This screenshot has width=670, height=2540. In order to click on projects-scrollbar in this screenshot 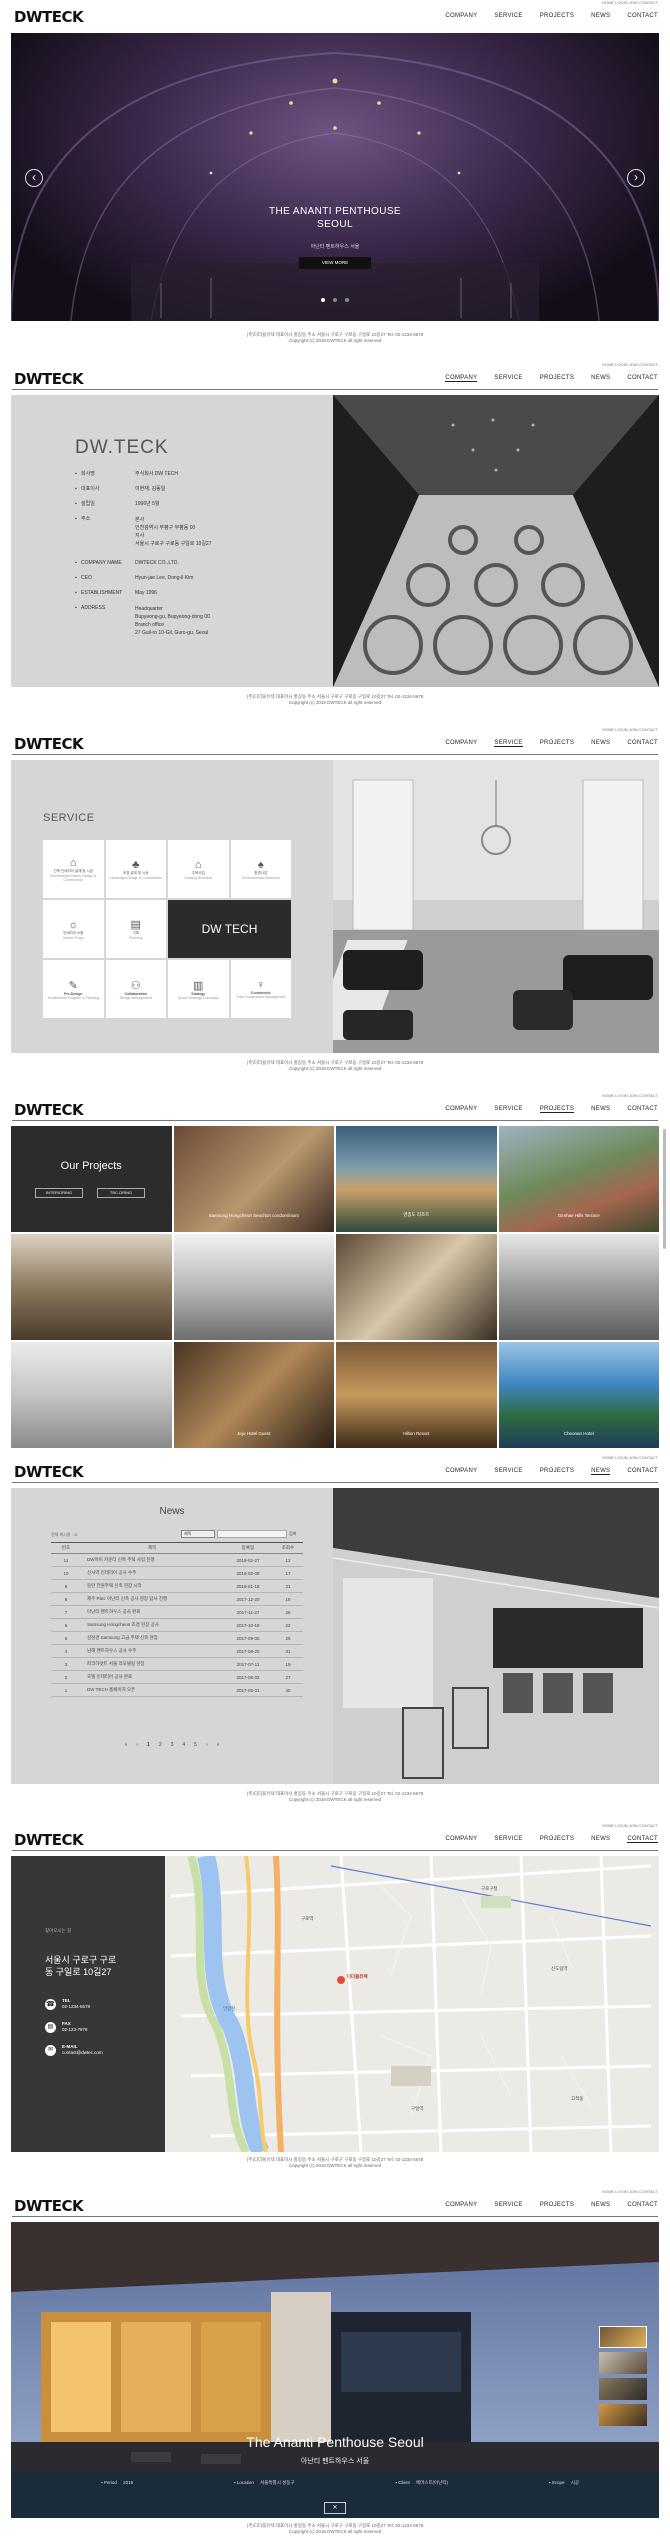, I will do `click(664, 1189)`.